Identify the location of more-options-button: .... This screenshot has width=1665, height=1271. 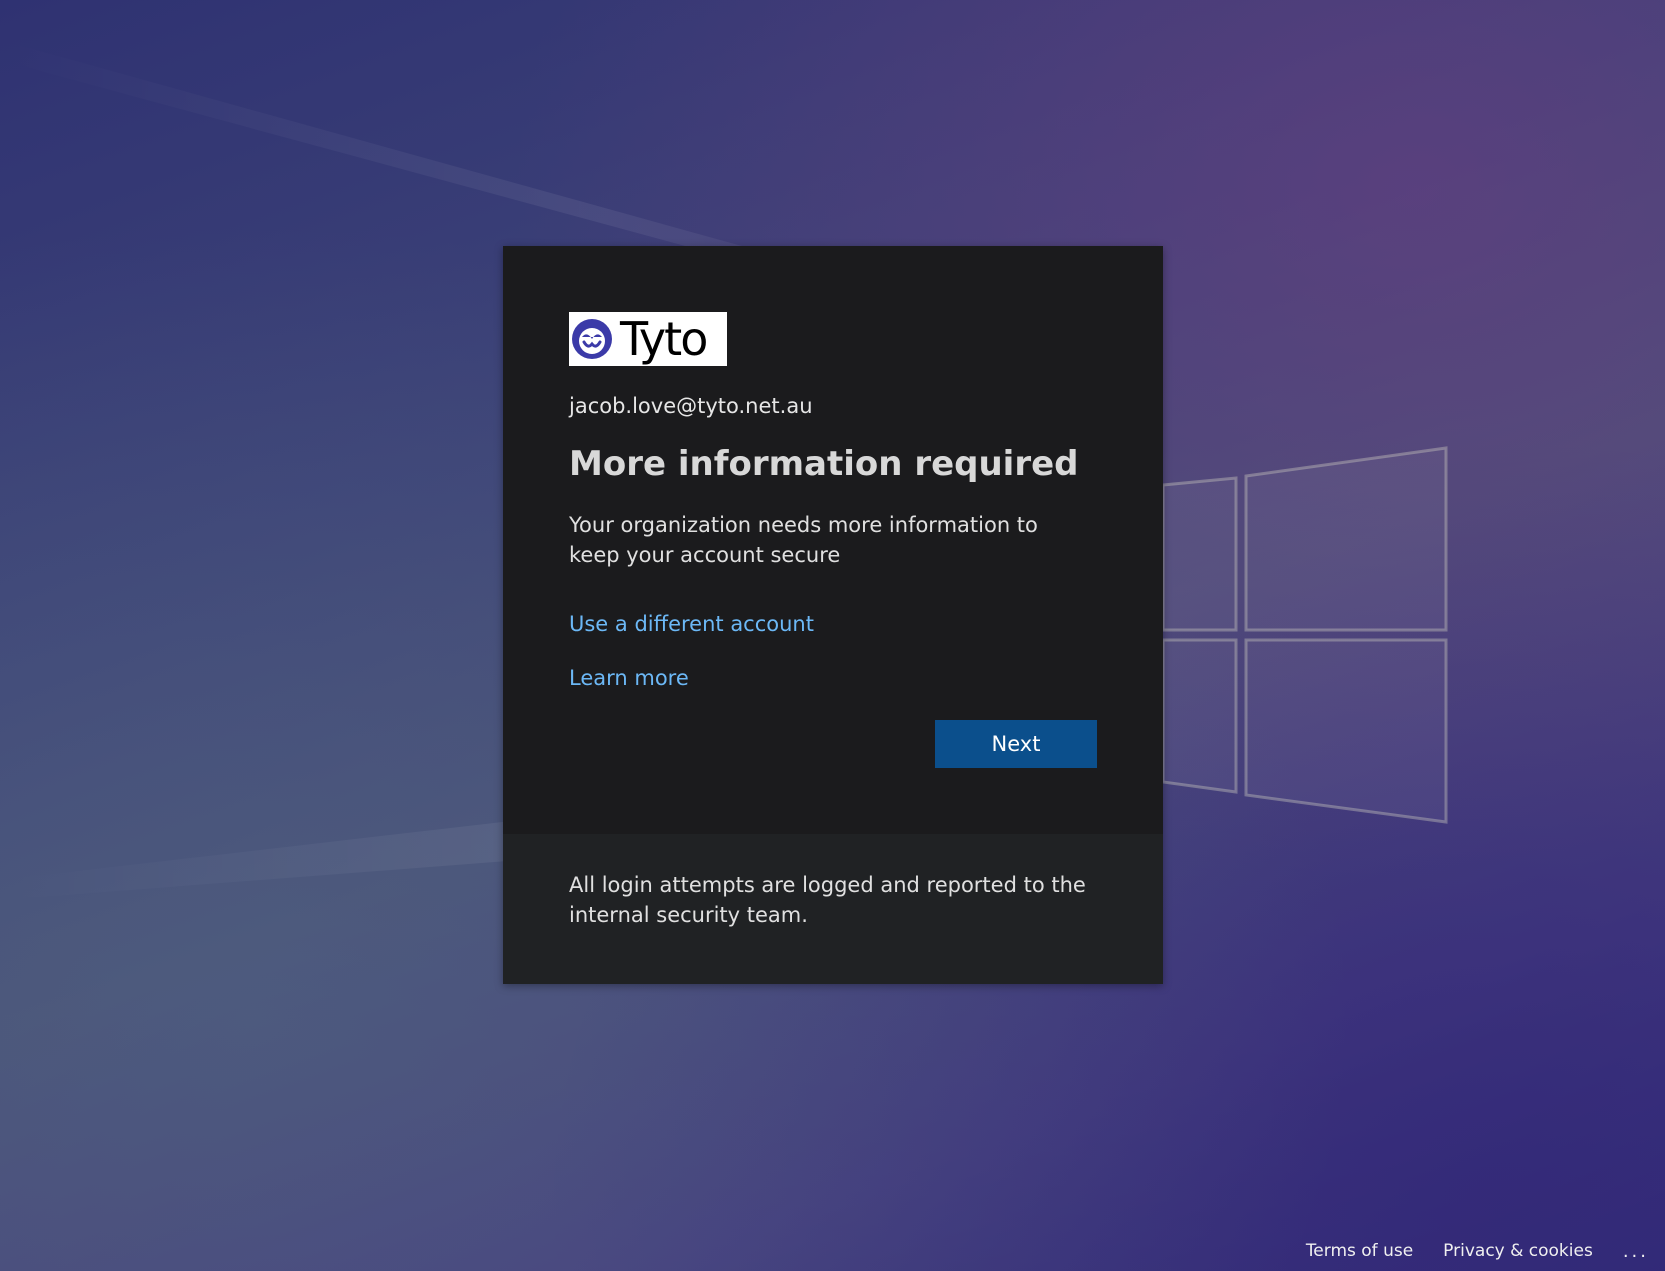
(1636, 1251).